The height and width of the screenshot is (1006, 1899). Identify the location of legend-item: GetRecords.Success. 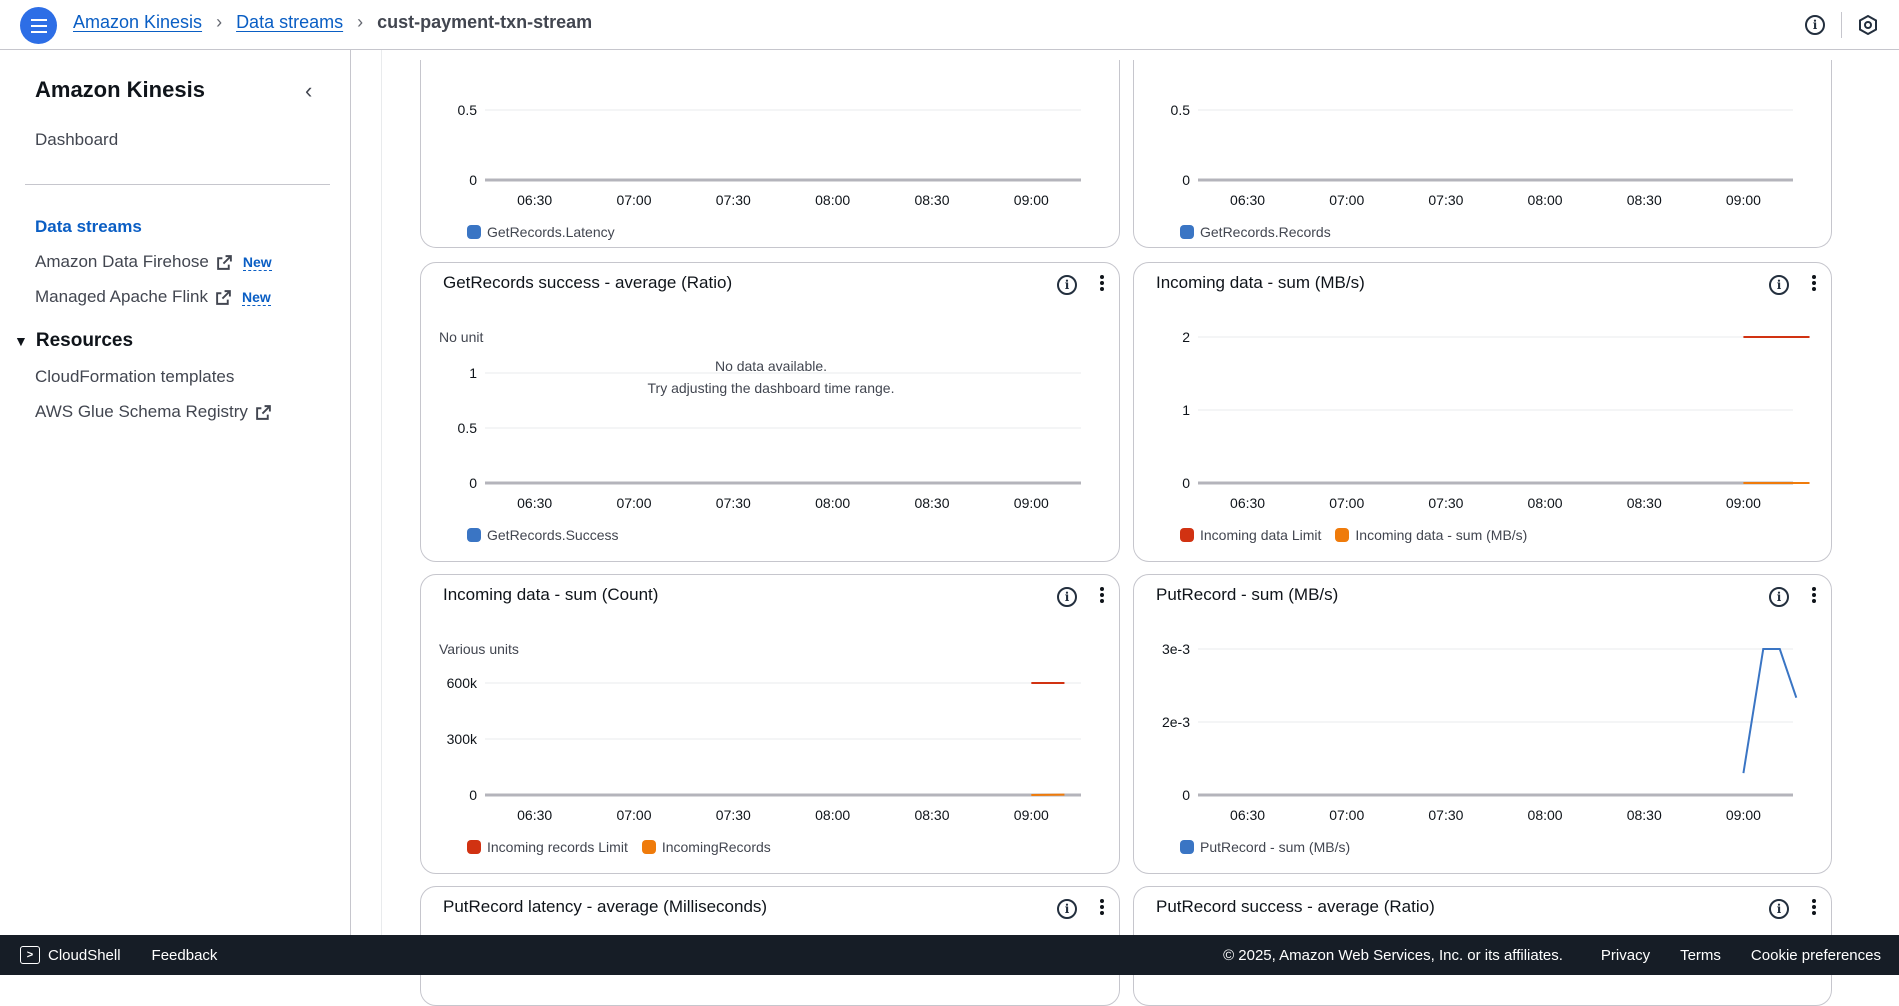
(543, 535).